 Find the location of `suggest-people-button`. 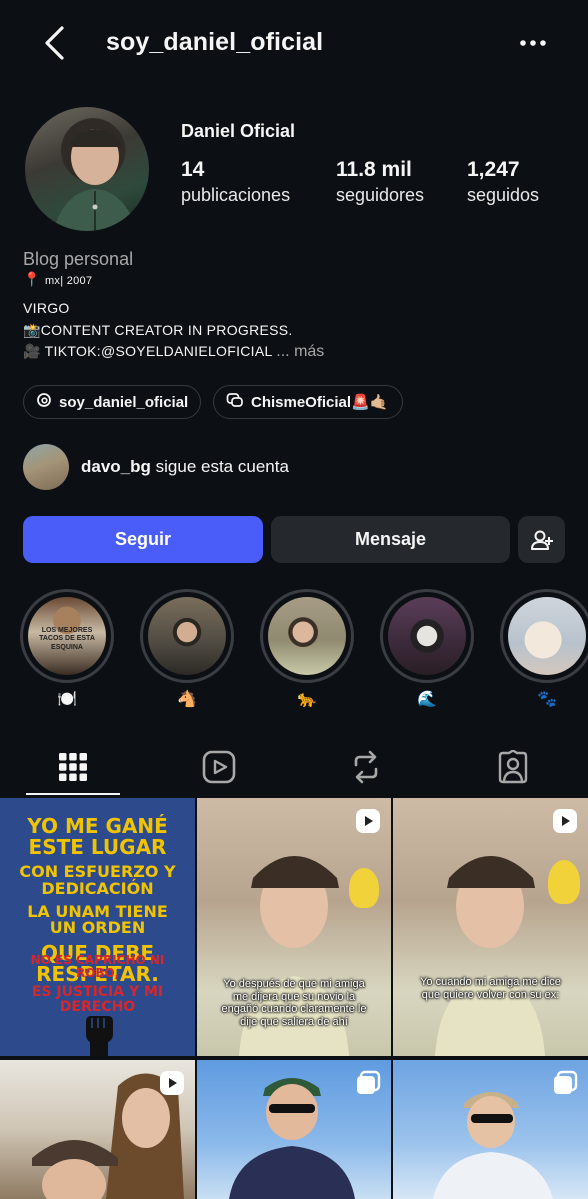

suggest-people-button is located at coordinates (541, 539).